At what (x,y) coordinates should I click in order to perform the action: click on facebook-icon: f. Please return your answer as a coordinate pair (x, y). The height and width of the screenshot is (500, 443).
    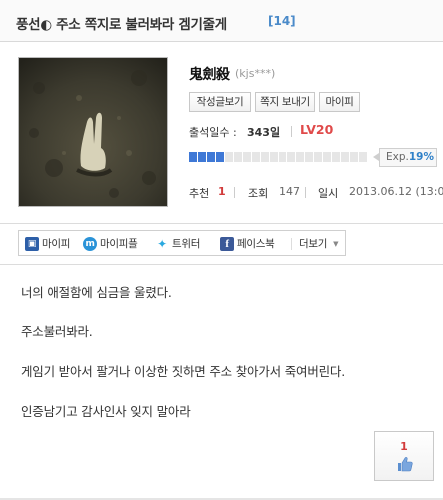
    Looking at the image, I should click on (227, 243).